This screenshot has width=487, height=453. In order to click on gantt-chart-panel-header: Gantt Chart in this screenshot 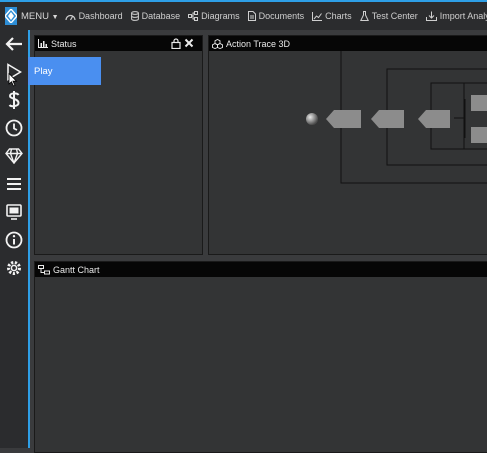, I will do `click(261, 269)`.